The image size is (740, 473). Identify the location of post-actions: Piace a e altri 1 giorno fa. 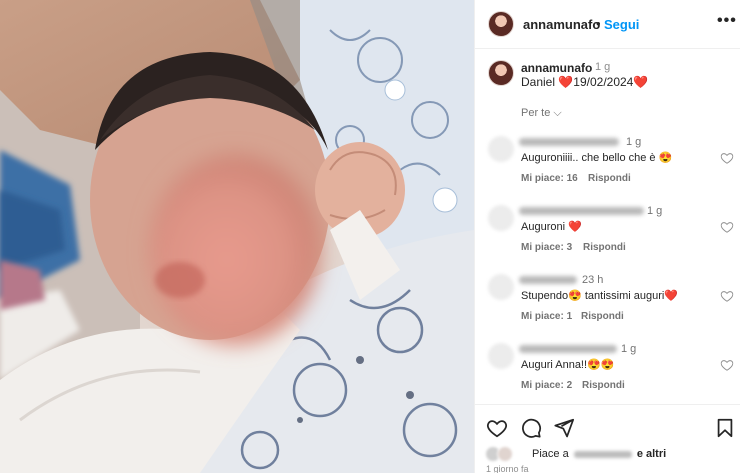
(607, 438).